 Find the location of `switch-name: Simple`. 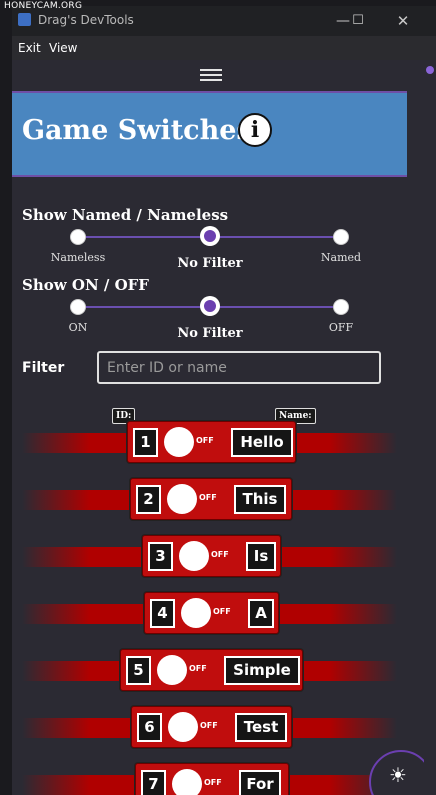

switch-name: Simple is located at coordinates (262, 670).